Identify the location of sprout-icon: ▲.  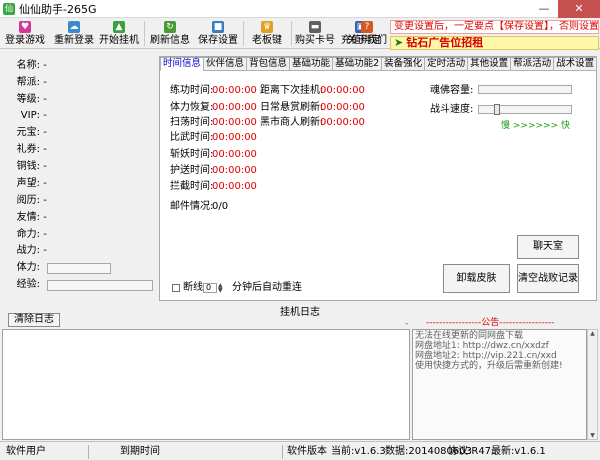
(119, 27).